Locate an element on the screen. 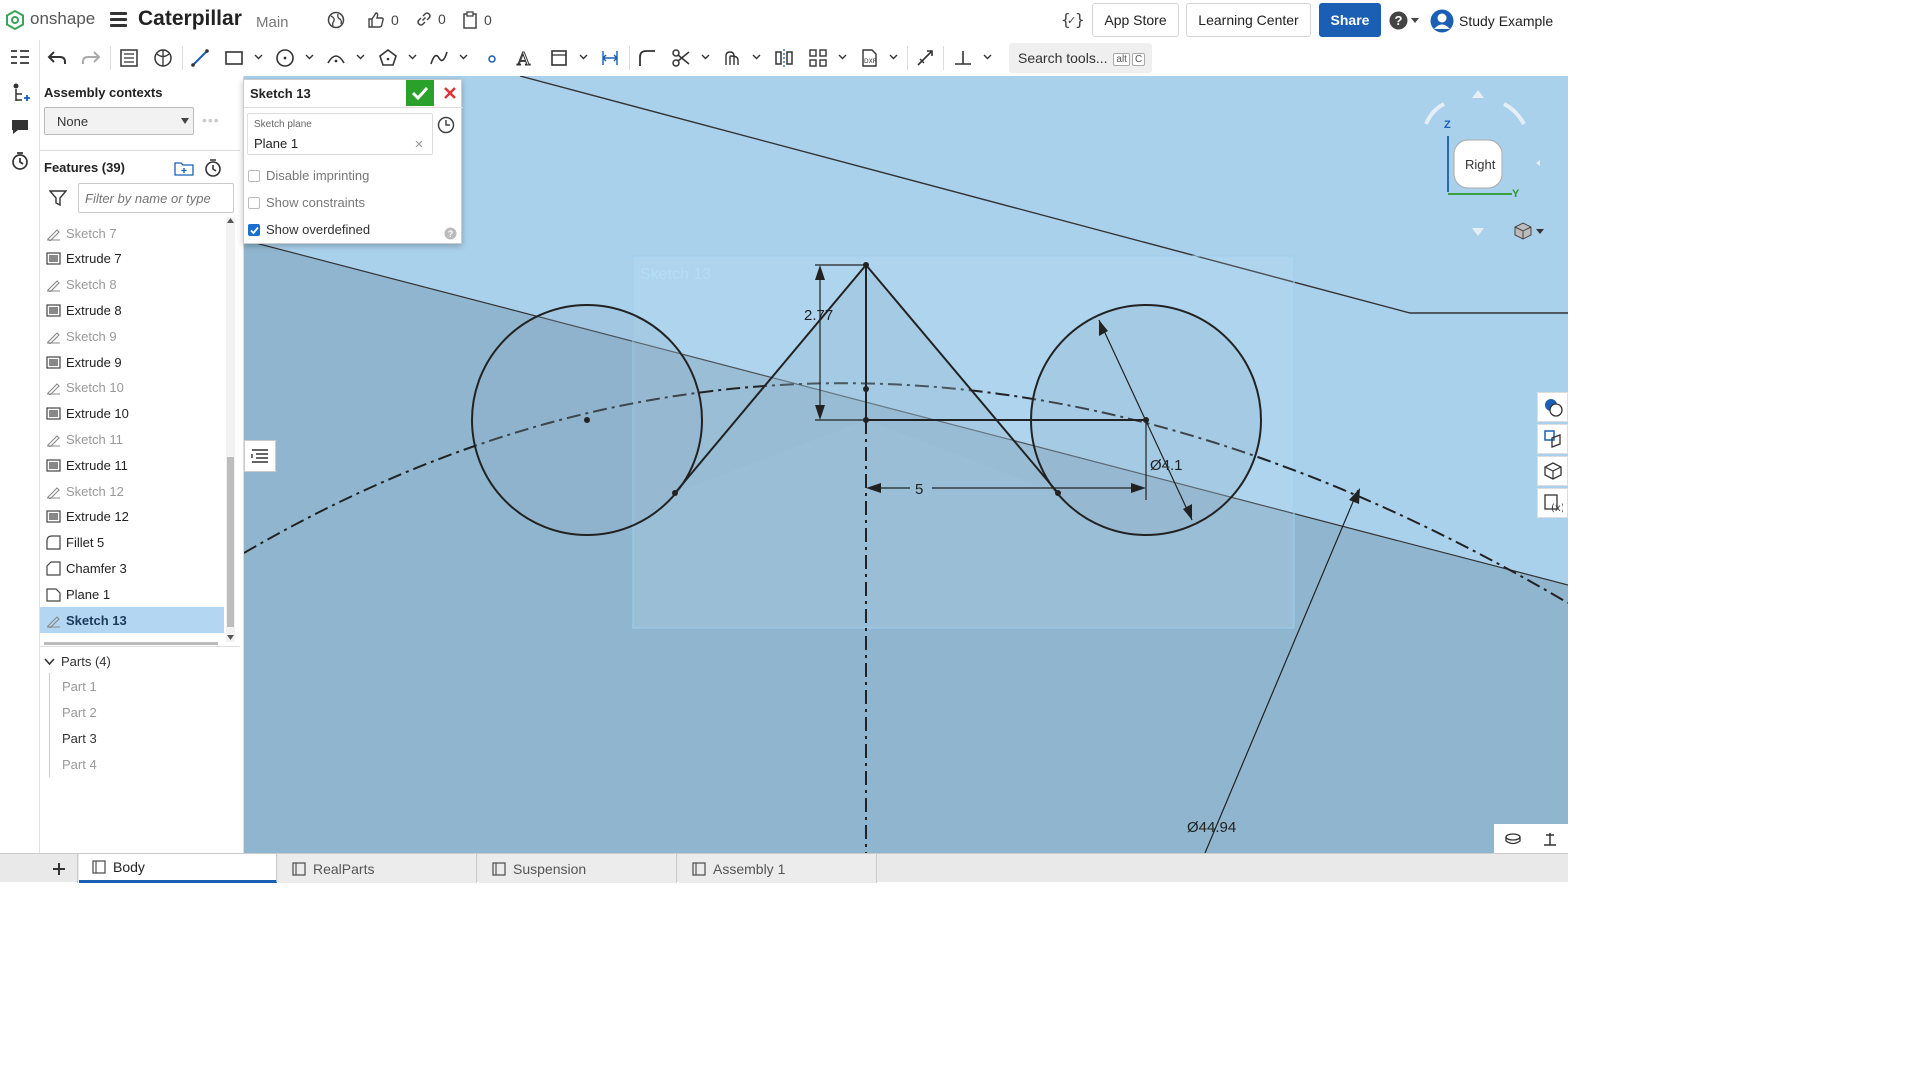  feature-item-extrude-8: Extrude 8 is located at coordinates (132, 310).